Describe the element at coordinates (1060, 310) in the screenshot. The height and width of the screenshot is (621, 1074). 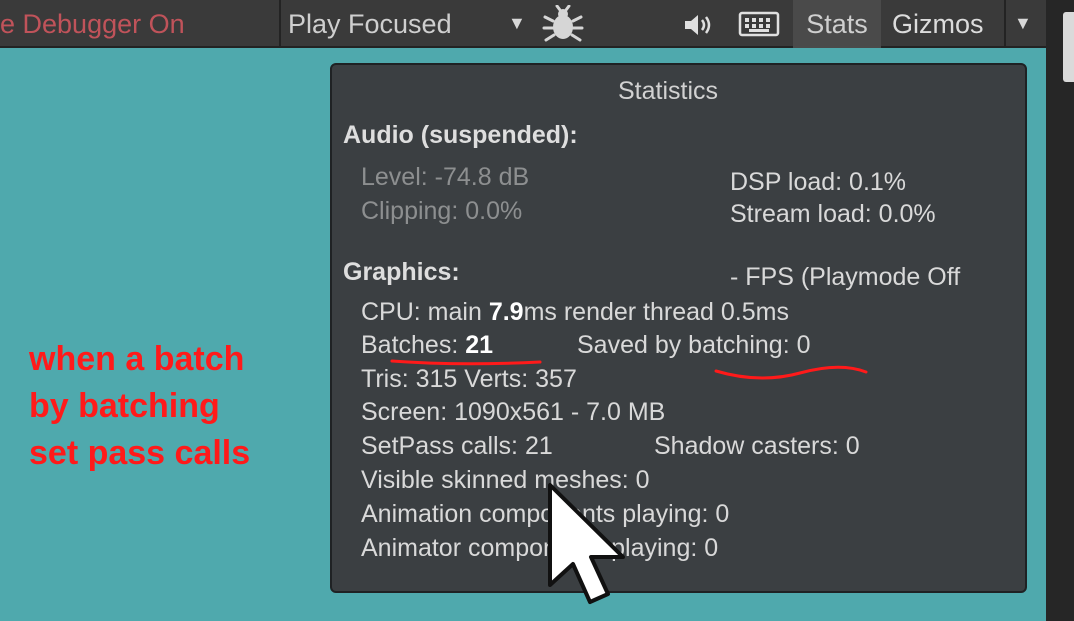
I see `right-panel-edge` at that location.